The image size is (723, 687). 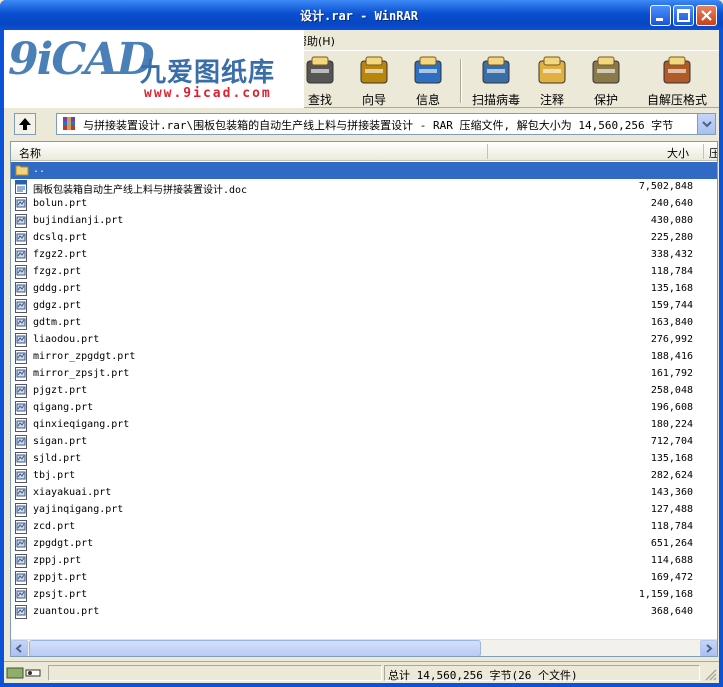 I want to click on title-bar: 设计.rar - WinRAR, so click(x=361, y=15).